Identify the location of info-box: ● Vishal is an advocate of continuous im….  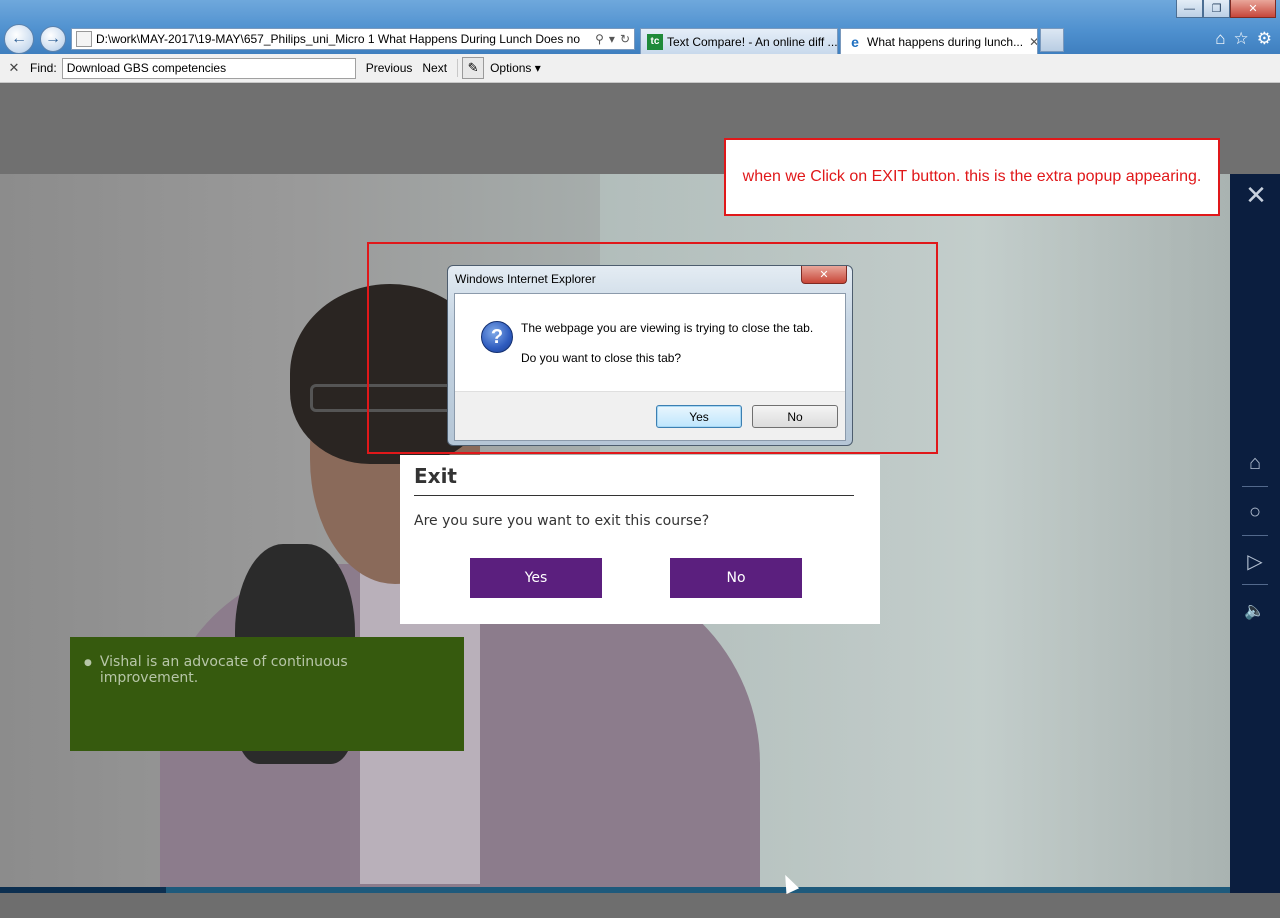
(267, 694).